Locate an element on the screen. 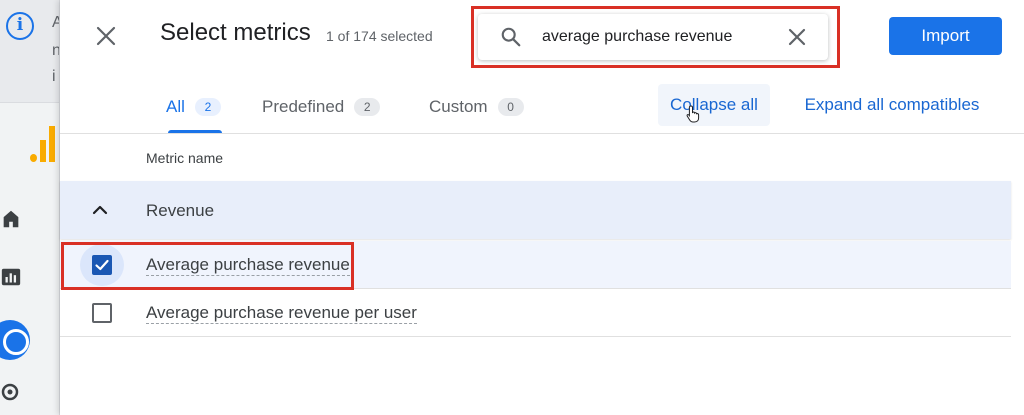 This screenshot has width=1024, height=415. tab-all: All 2 is located at coordinates (189, 106).